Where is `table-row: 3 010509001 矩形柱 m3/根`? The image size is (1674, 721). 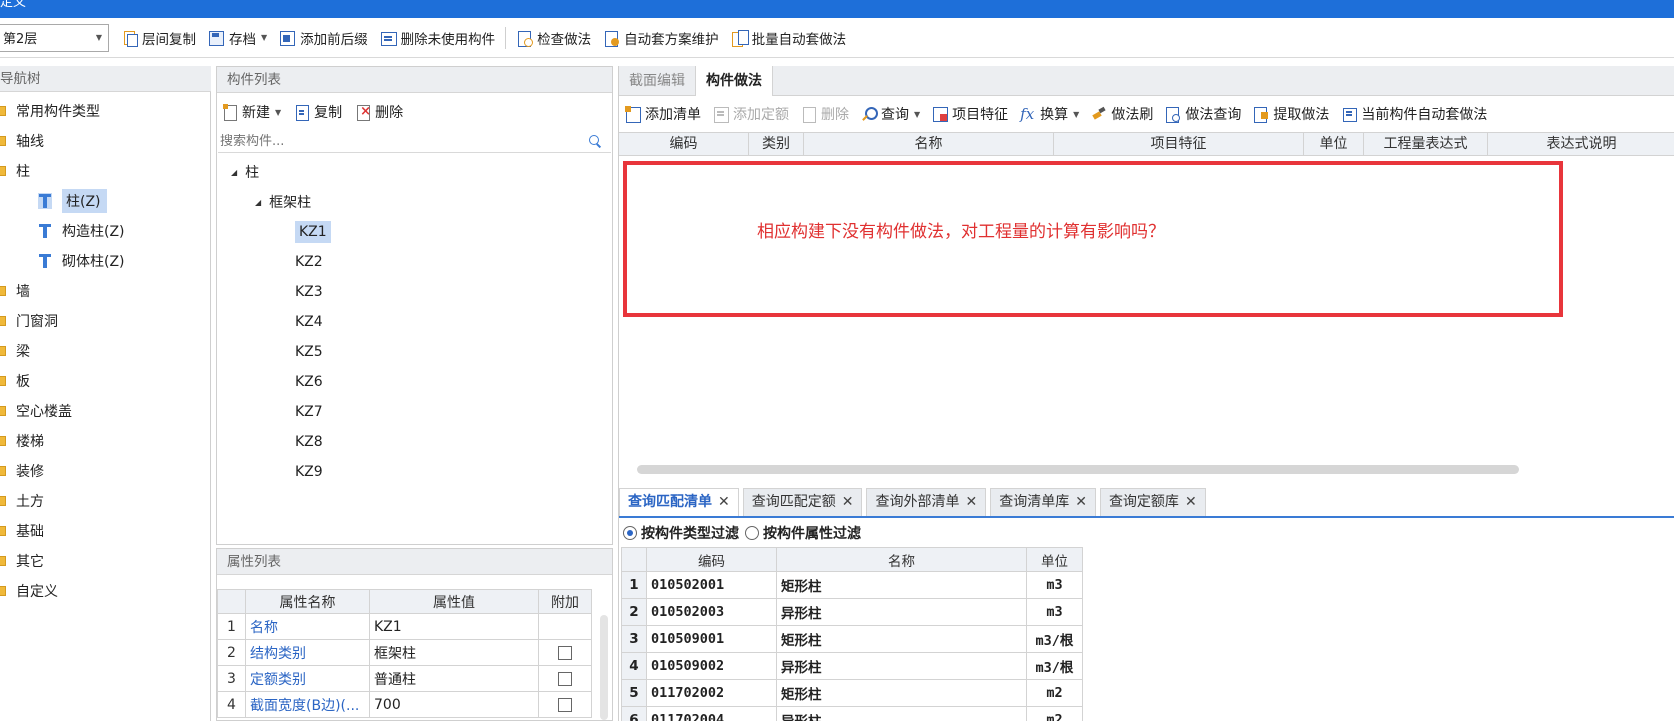 table-row: 3 010509001 矩形柱 m3/根 is located at coordinates (852, 639).